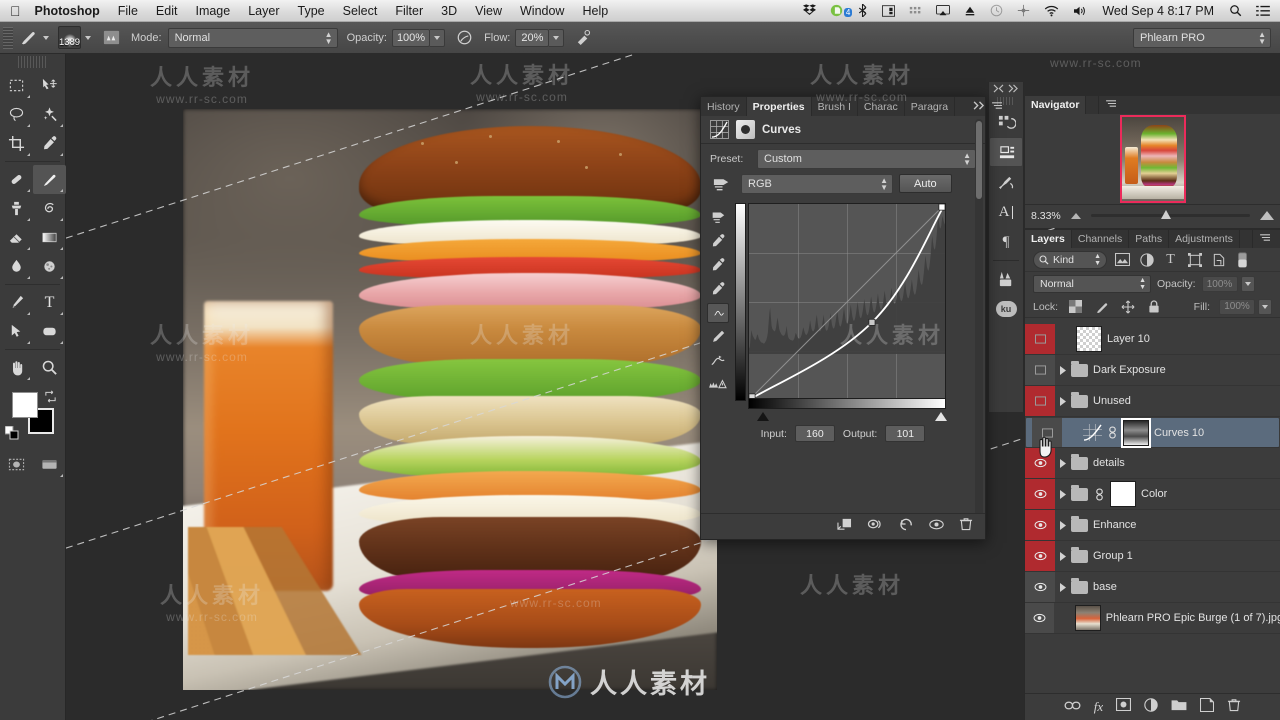 This screenshot has width=1280, height=720. I want to click on magic-wand-tool, so click(49, 114).